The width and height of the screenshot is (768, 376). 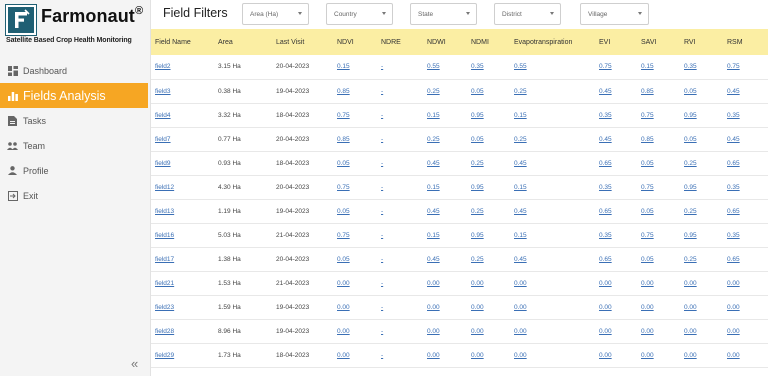 I want to click on sidebar-item-exit: Exit, so click(x=75, y=195).